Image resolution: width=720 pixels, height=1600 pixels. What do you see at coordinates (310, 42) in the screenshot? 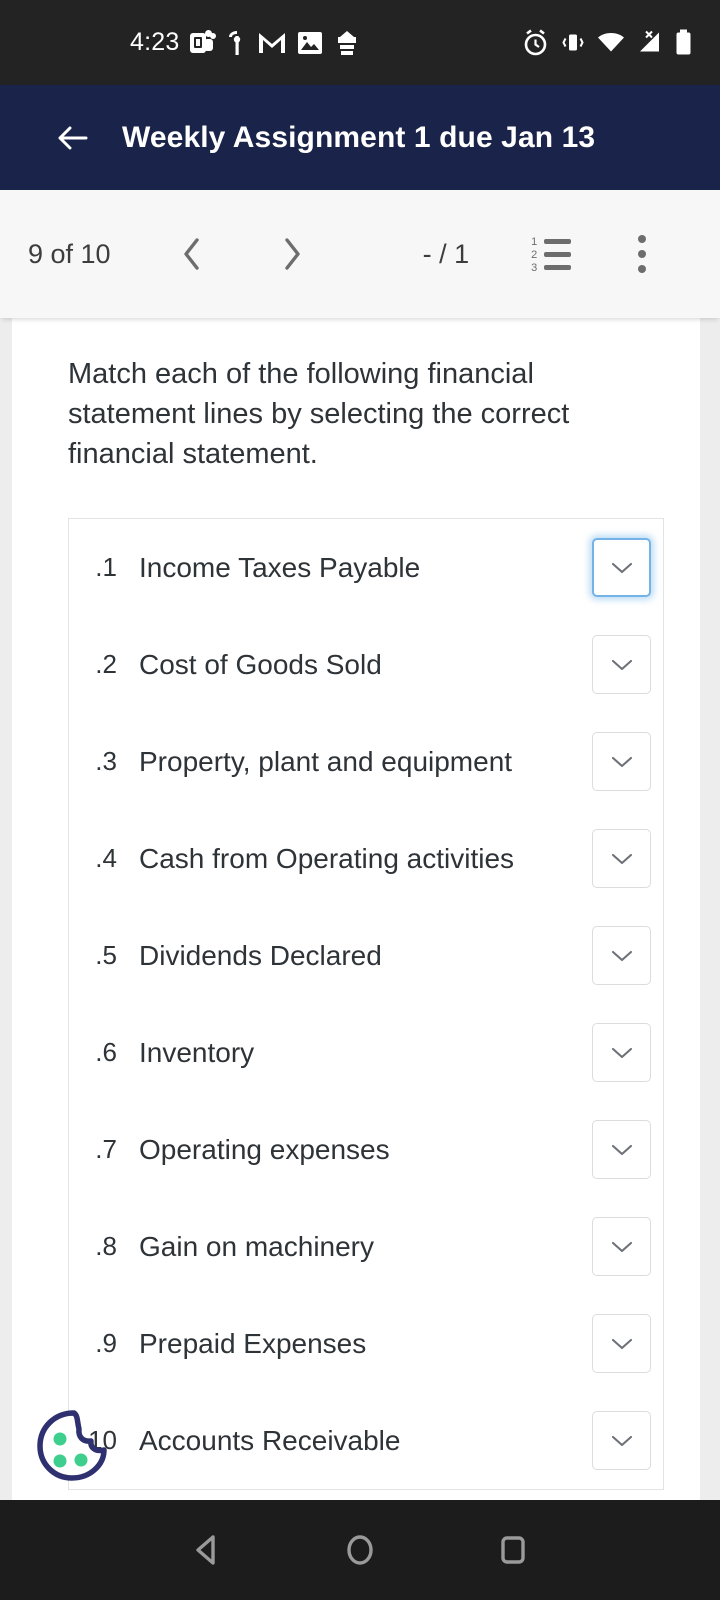
I see `photos-icon` at bounding box center [310, 42].